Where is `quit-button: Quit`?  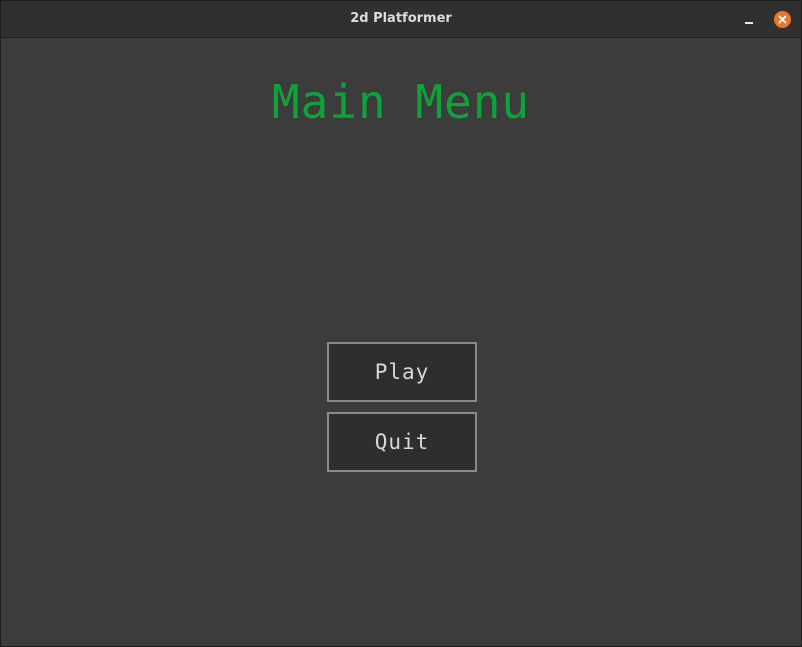 quit-button: Quit is located at coordinates (402, 442).